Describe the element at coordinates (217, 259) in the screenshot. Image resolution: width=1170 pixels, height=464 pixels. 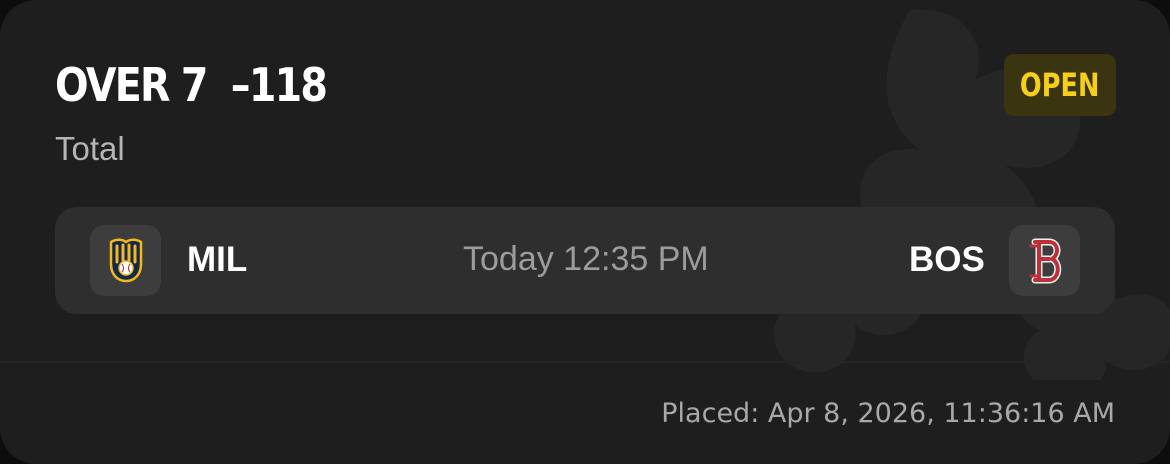
I see `away-team-name: MIL` at that location.